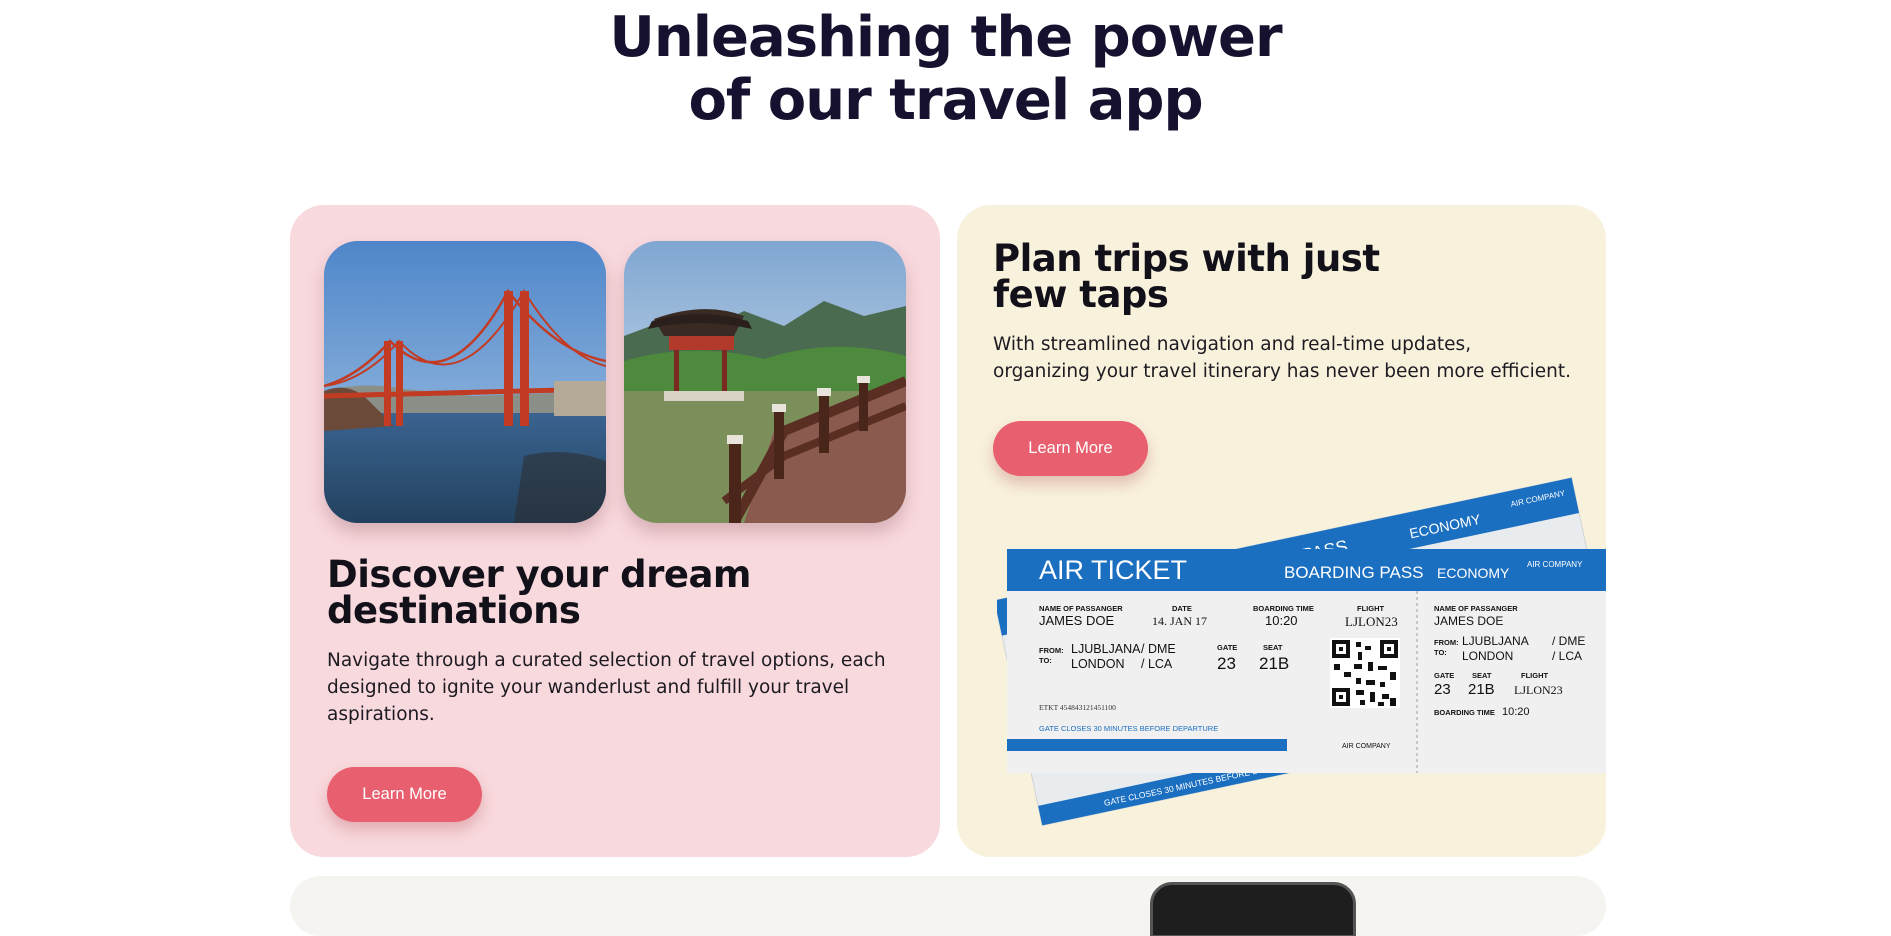  Describe the element at coordinates (1226, 663) in the screenshot. I see `gate-number: 23` at that location.